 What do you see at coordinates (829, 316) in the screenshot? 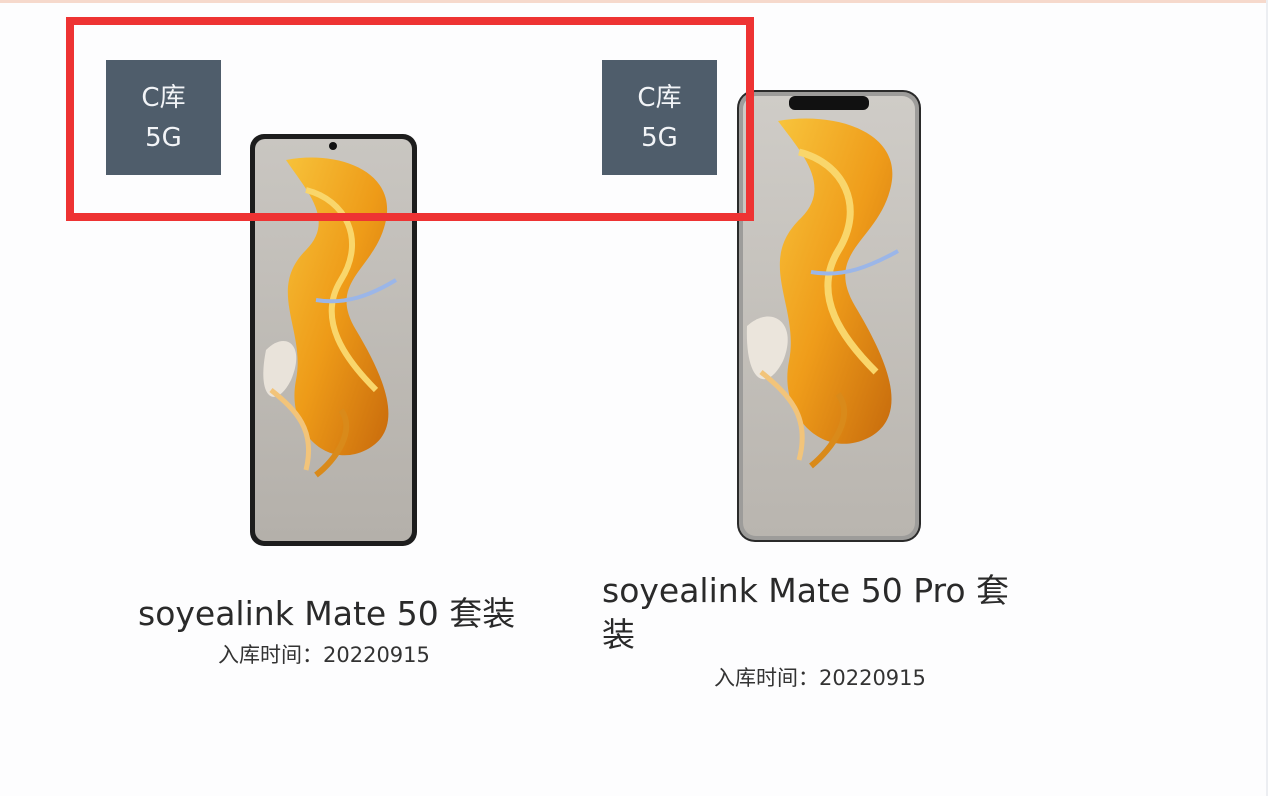
I see `product-image-mate50-pro` at bounding box center [829, 316].